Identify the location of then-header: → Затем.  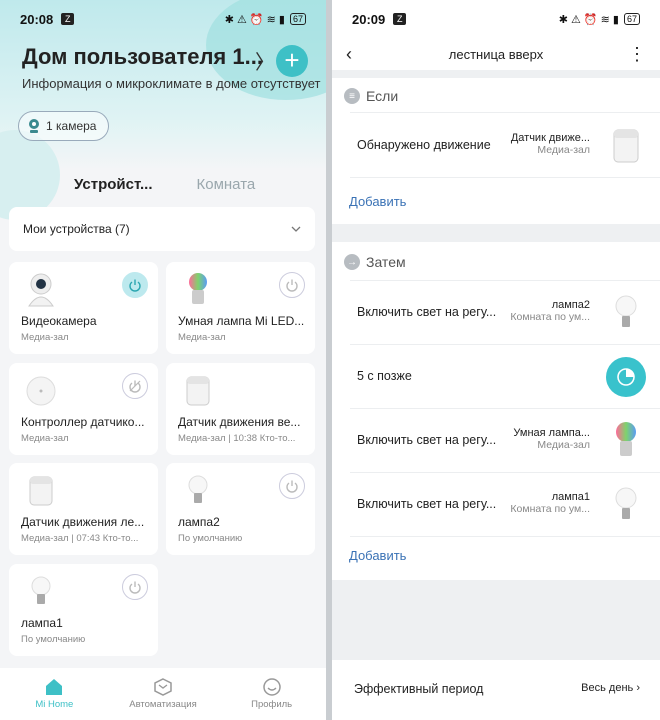
(375, 262).